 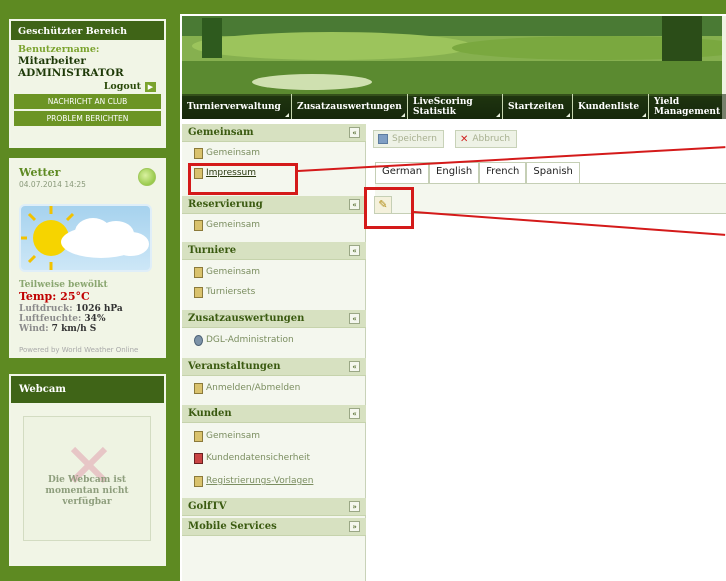 What do you see at coordinates (274, 527) in the screenshot?
I see `section-mobile-services: Mobile Services»` at bounding box center [274, 527].